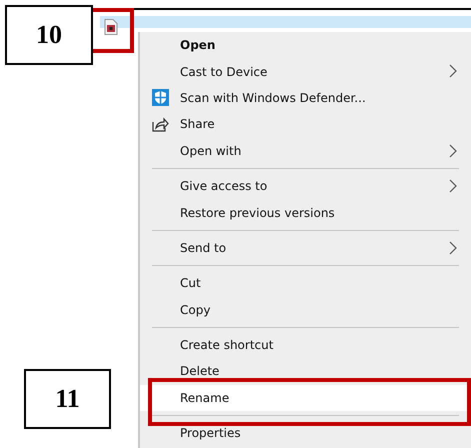 Image resolution: width=471 pixels, height=448 pixels. What do you see at coordinates (67, 399) in the screenshot?
I see `step-callout: 11` at bounding box center [67, 399].